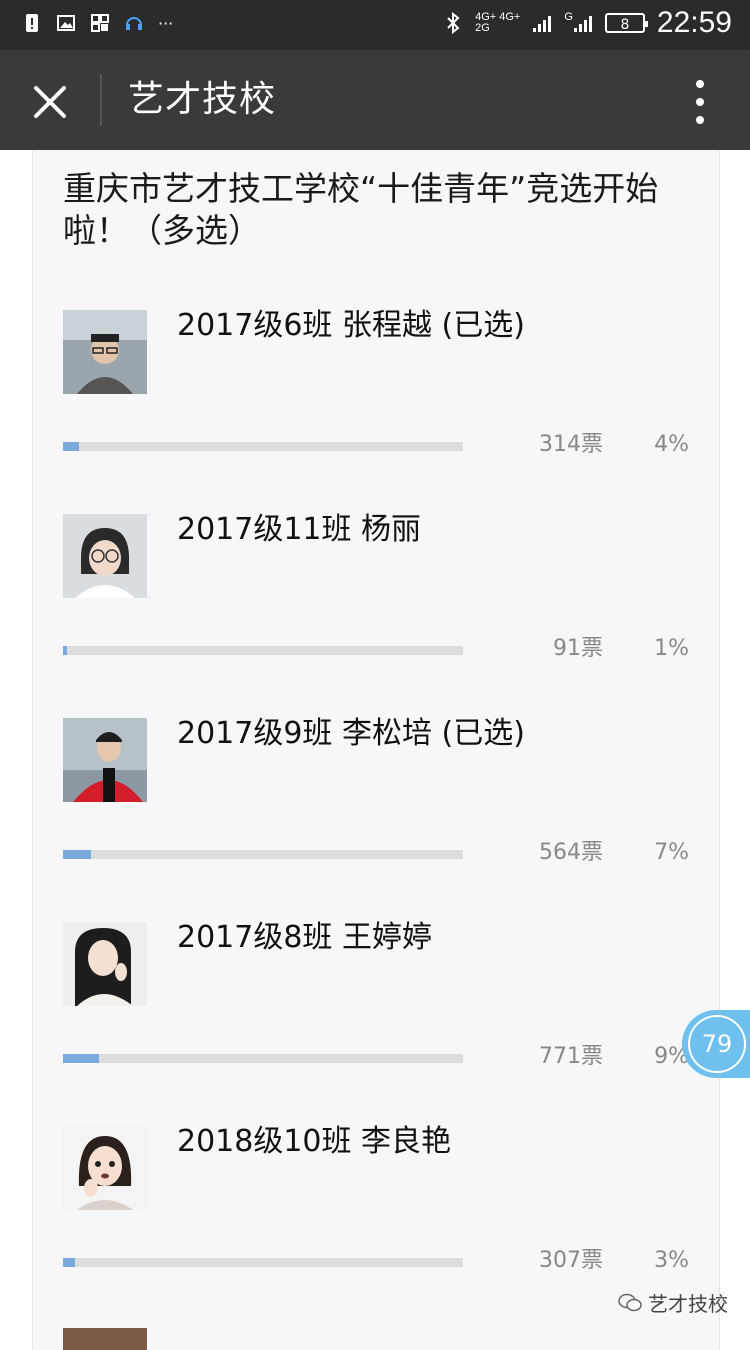  Describe the element at coordinates (202, 99) in the screenshot. I see `page-title: 艺才技校` at that location.